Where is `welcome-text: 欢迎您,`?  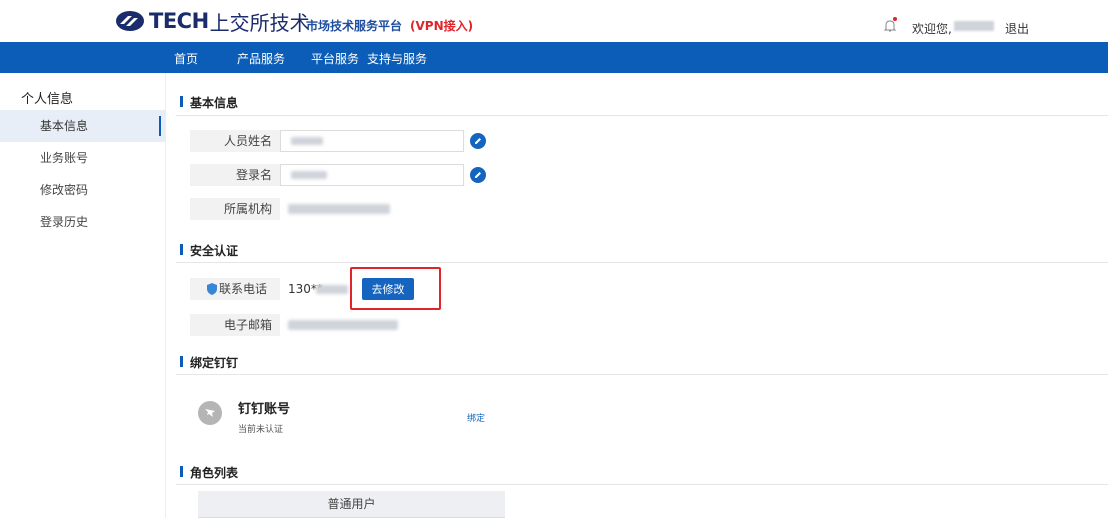
welcome-text: 欢迎您, is located at coordinates (932, 29).